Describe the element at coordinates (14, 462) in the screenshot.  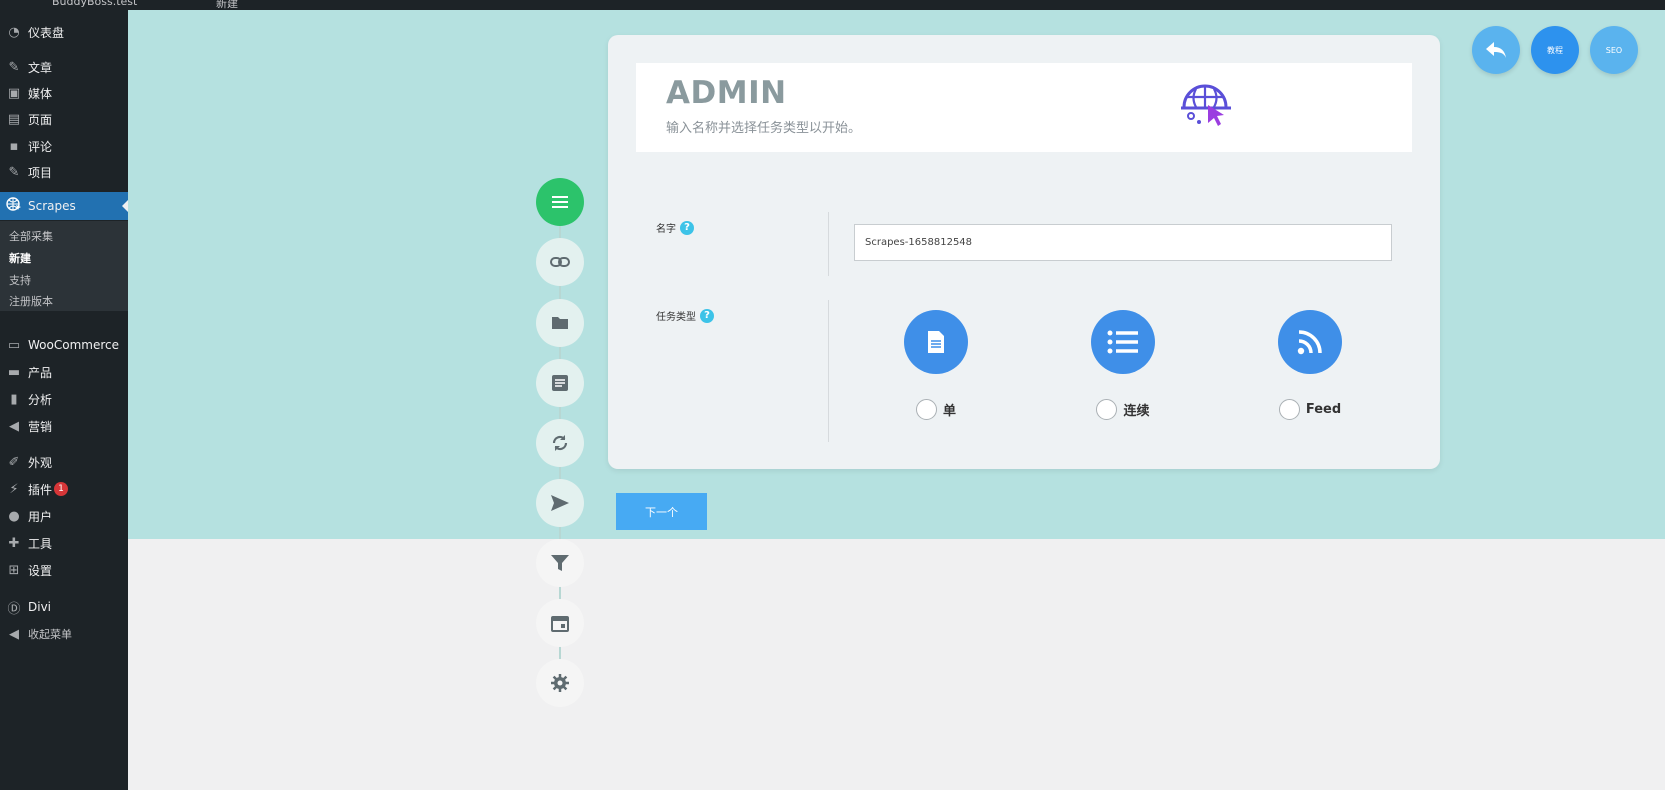
I see `brush-icon: ✐` at that location.